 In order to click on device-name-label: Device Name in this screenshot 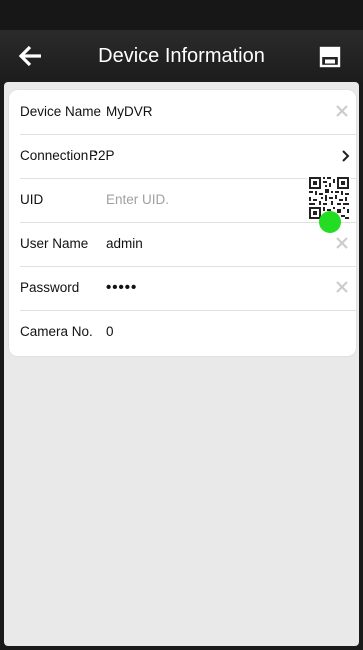, I will do `click(61, 111)`.